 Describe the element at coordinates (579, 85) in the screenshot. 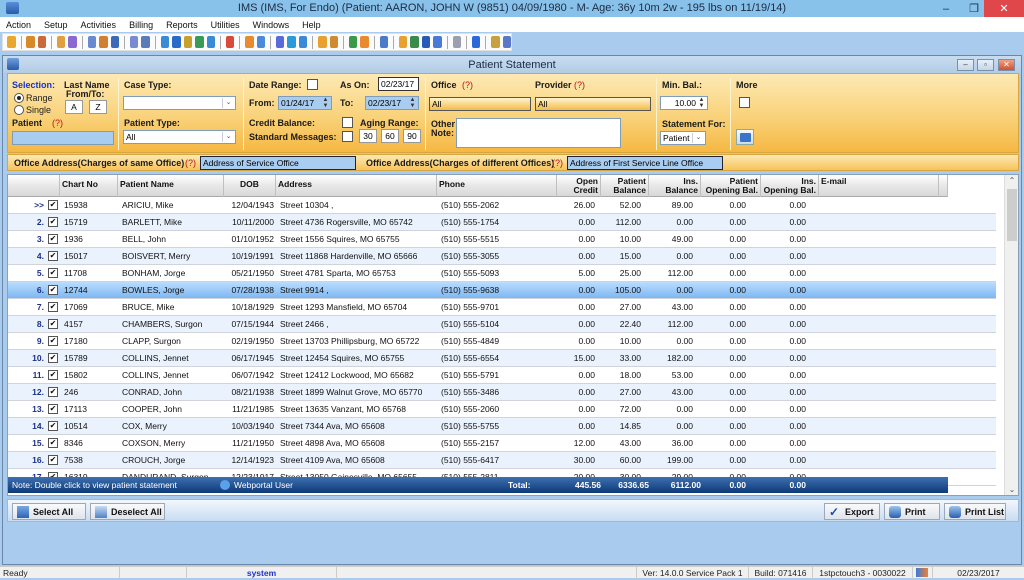

I see `provider-help: (?)` at that location.